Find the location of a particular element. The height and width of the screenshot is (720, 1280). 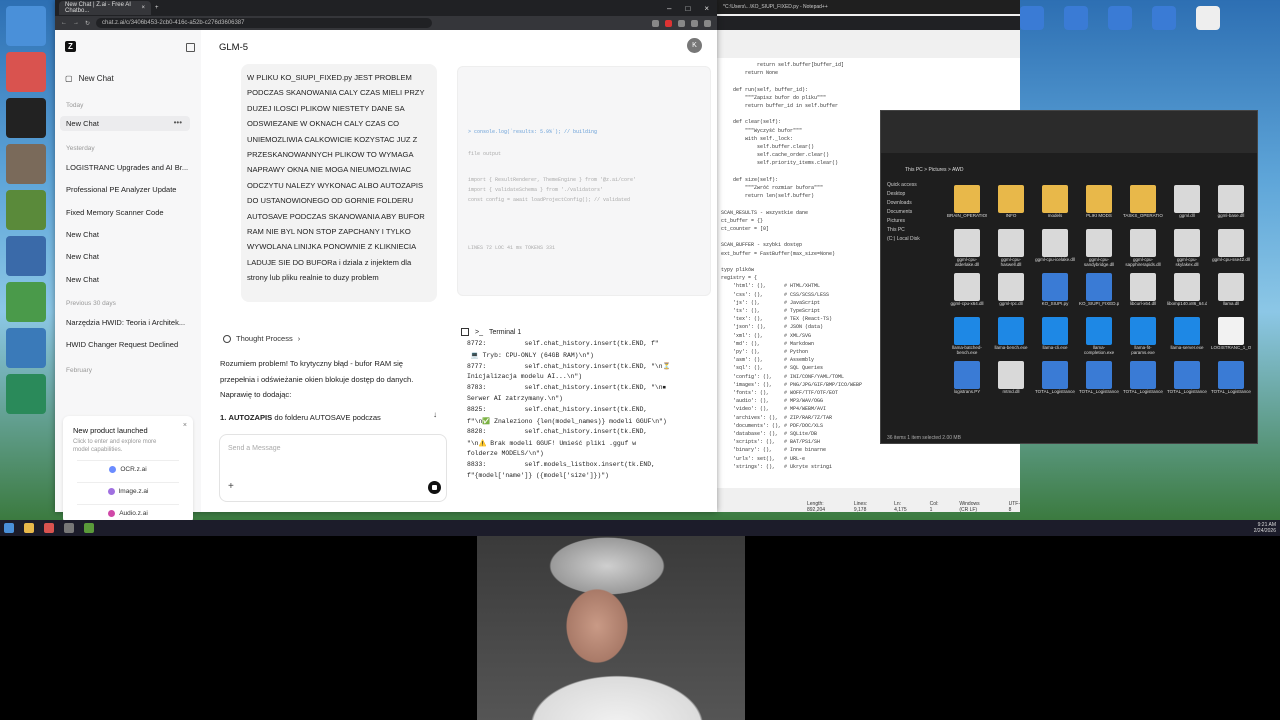

sidebar-item: Fixed Memory Scanner Code is located at coordinates (128, 212).